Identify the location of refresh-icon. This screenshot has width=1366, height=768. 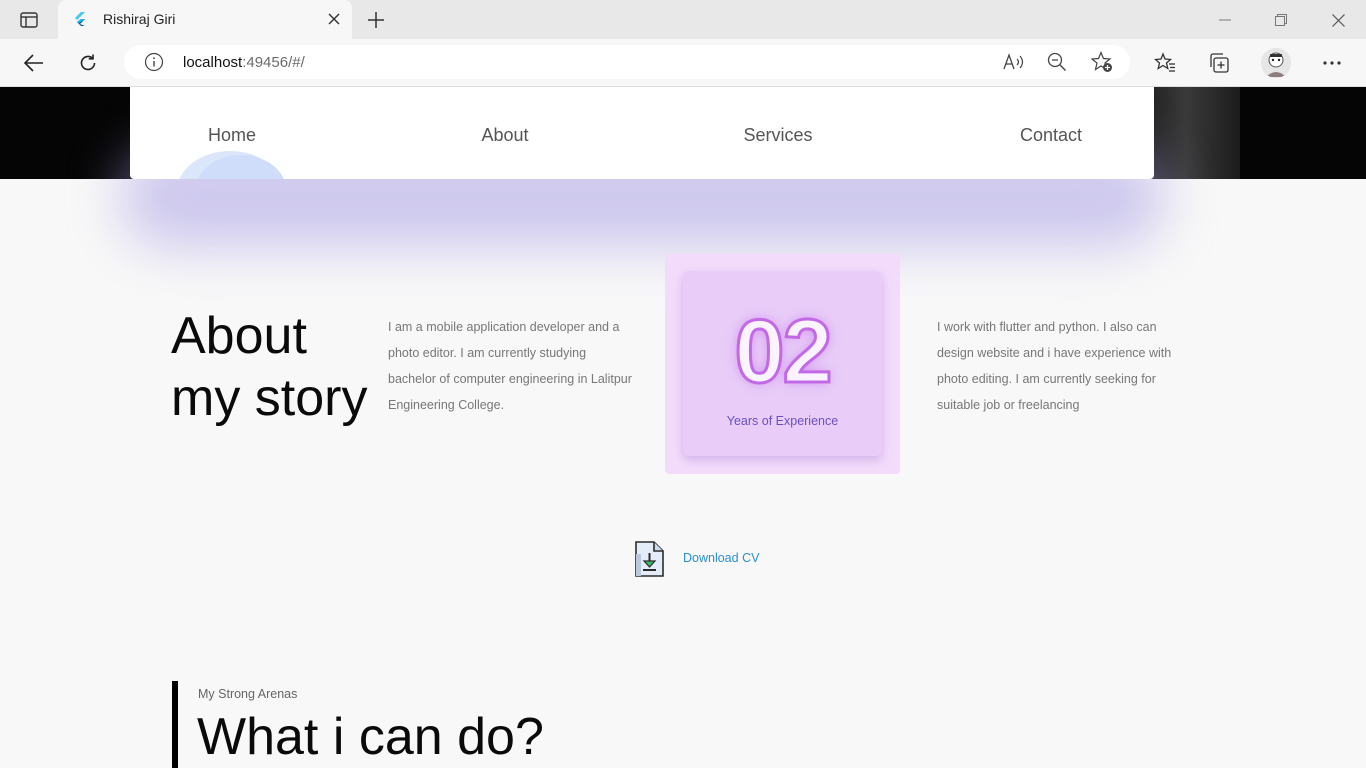
(88, 63).